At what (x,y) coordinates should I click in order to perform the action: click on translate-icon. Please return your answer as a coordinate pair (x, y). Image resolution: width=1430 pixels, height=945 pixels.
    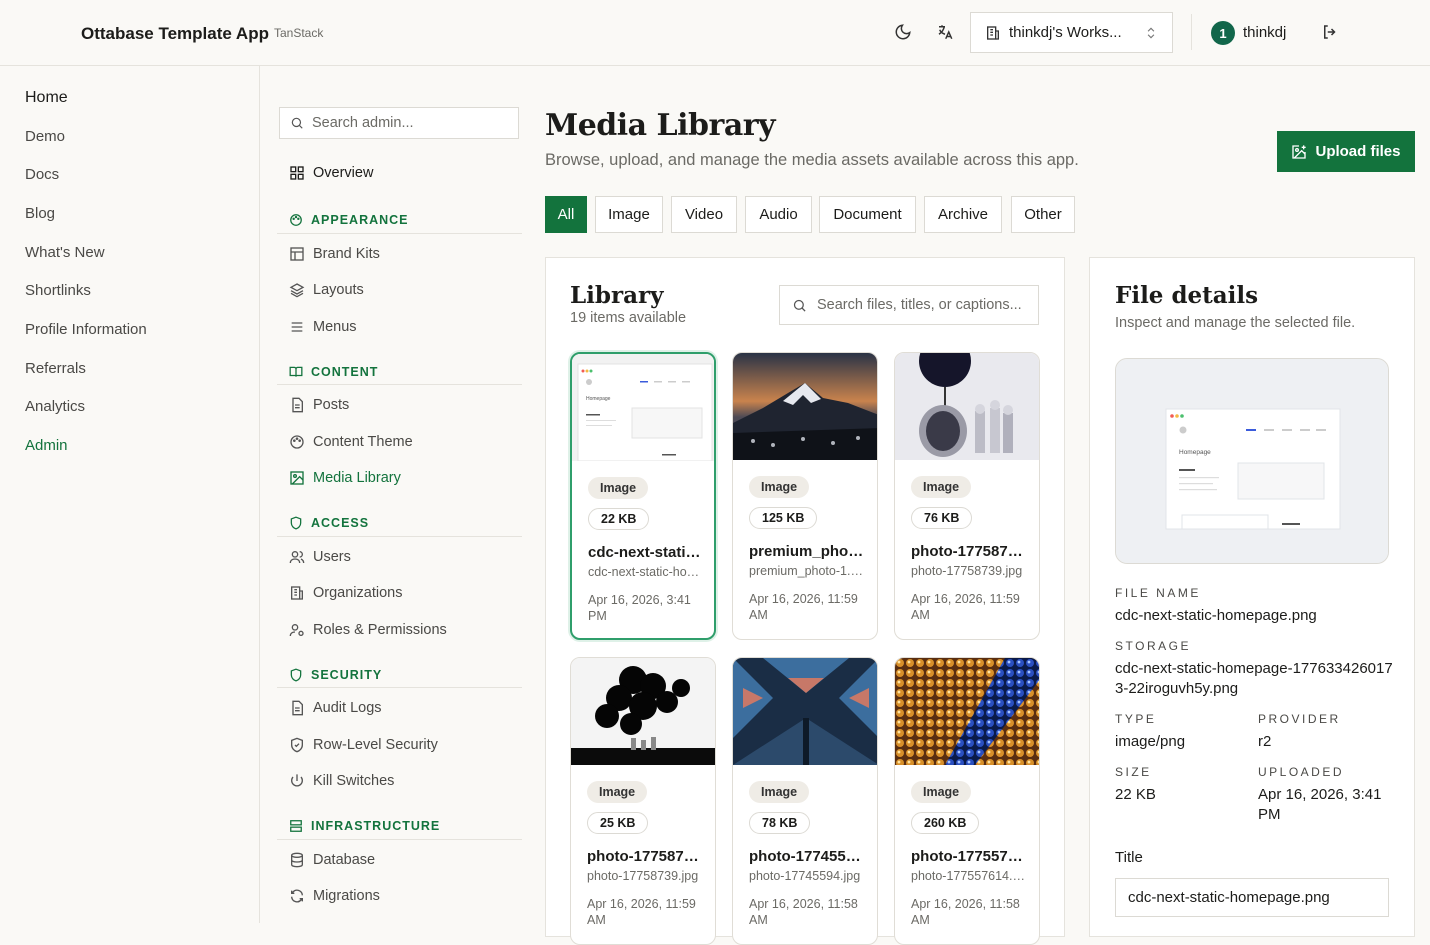
    Looking at the image, I should click on (945, 32).